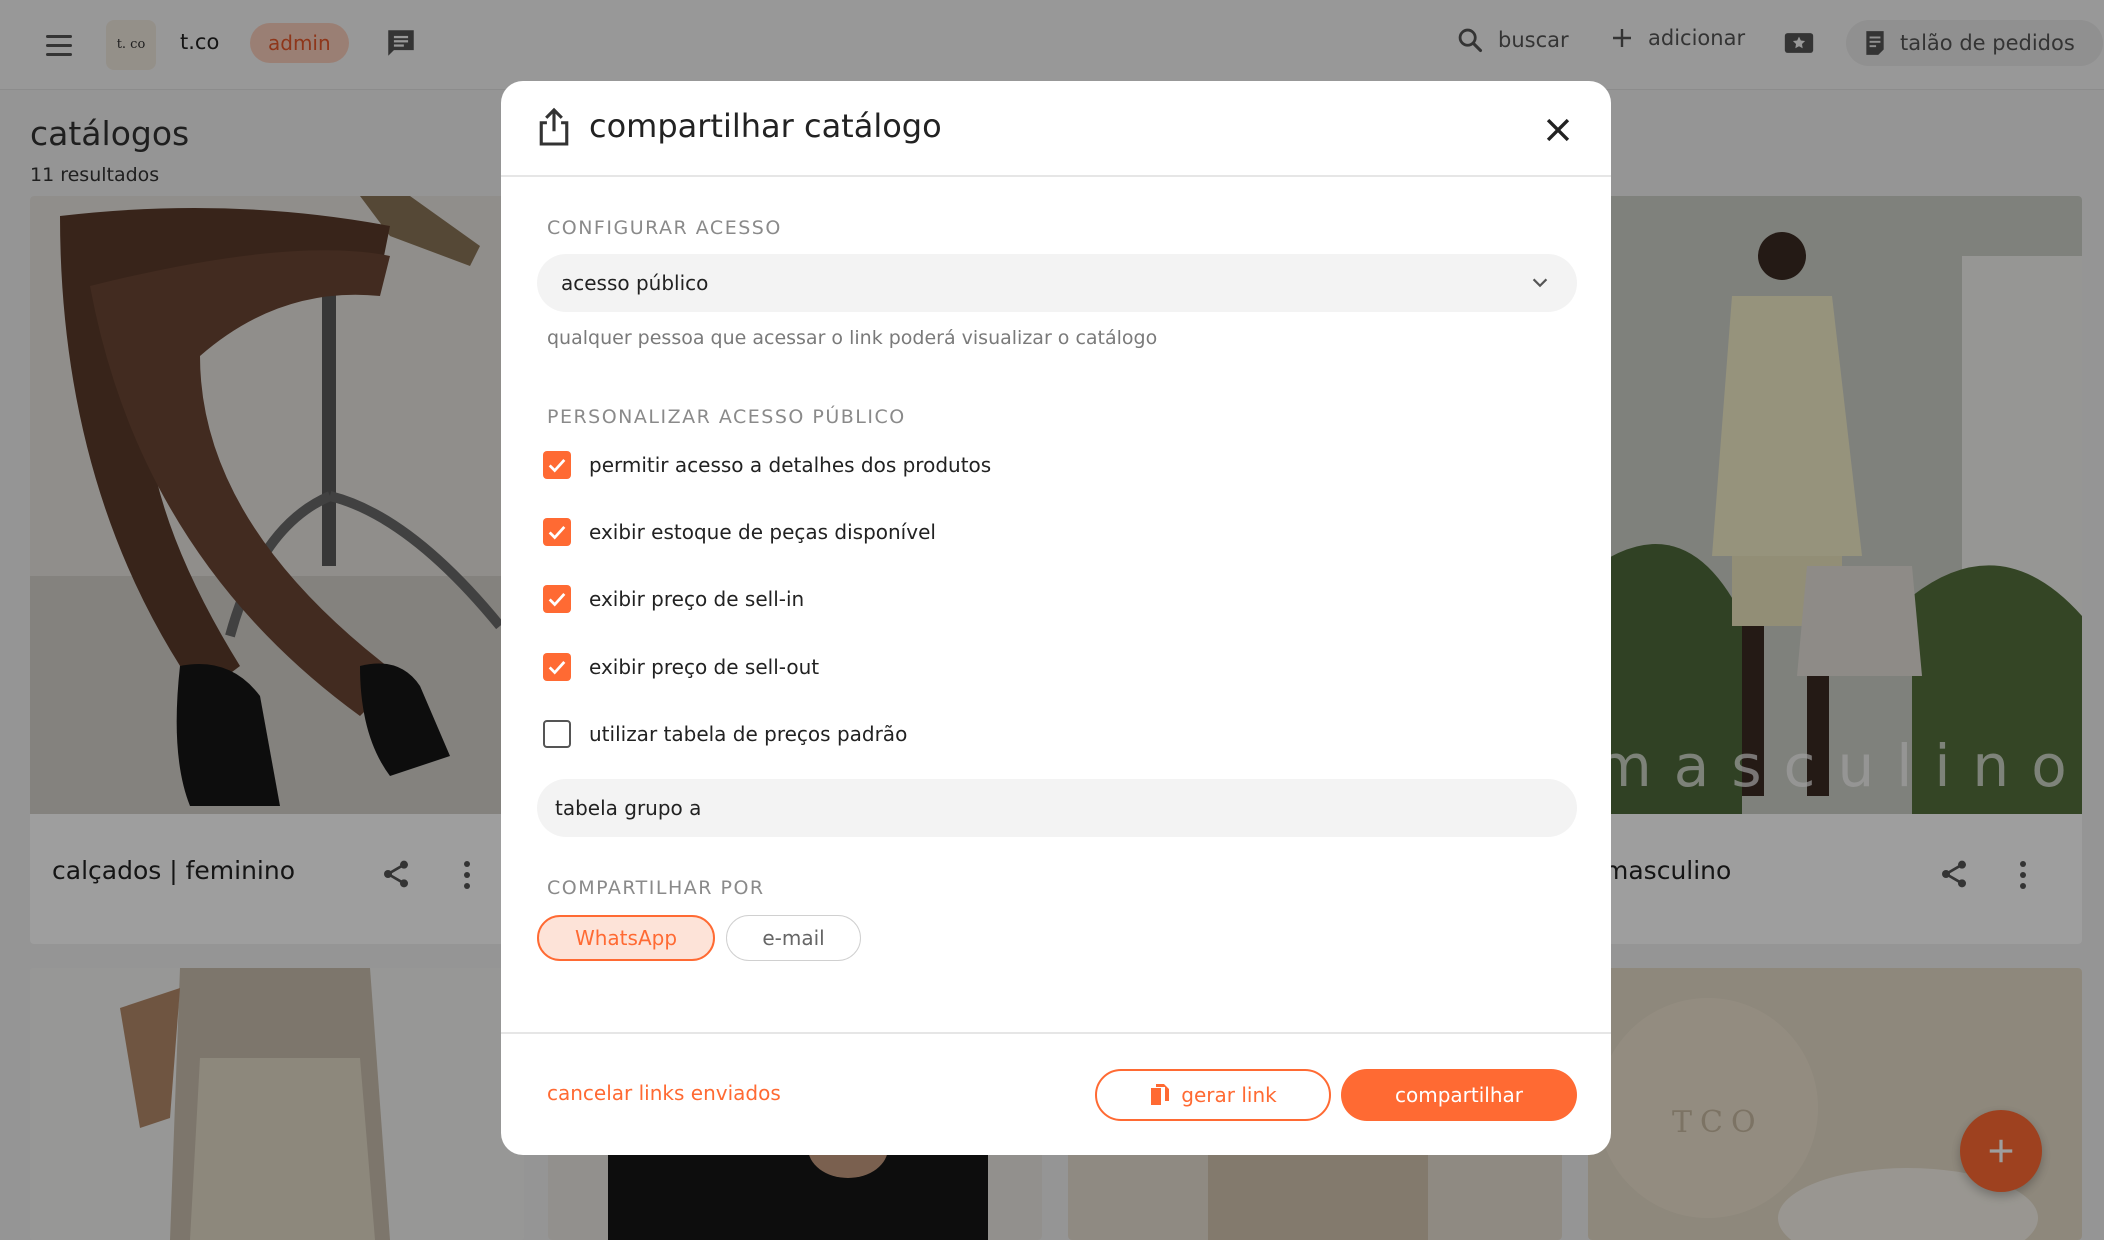 Image resolution: width=2104 pixels, height=1240 pixels. What do you see at coordinates (1540, 283) in the screenshot?
I see `chevron-down-icon` at bounding box center [1540, 283].